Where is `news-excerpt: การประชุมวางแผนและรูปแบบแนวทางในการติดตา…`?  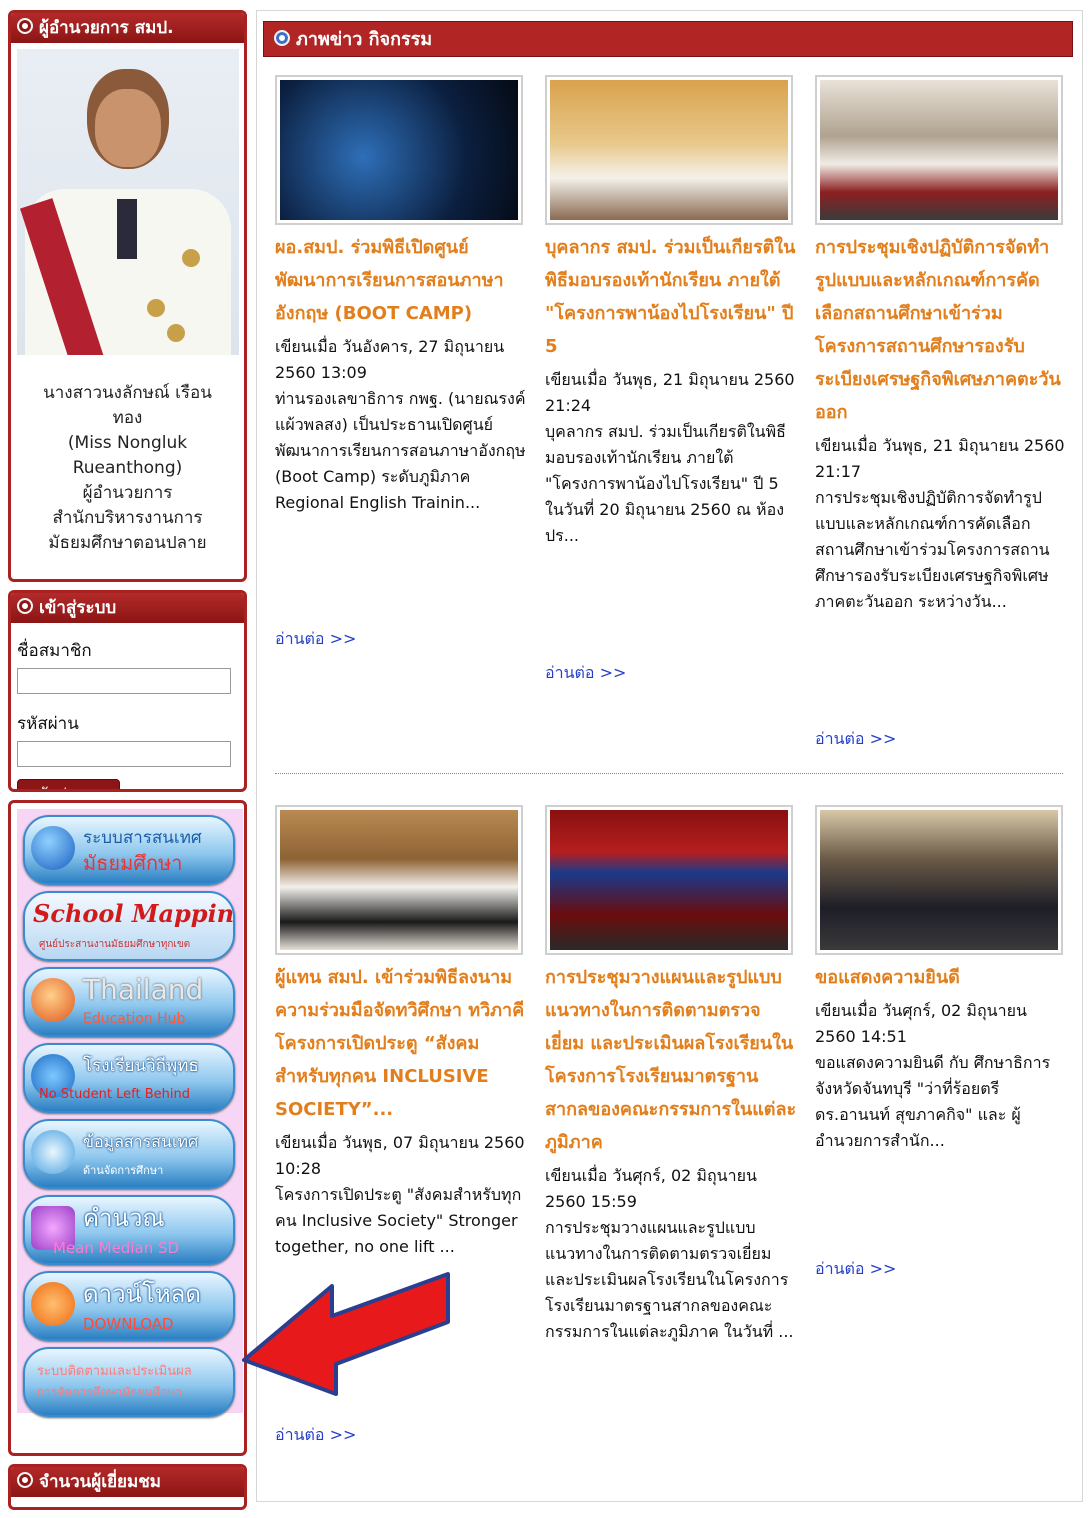
news-excerpt: การประชุมวางแผนและรูปแบบแนวทางในการติดตา… is located at coordinates (669, 1279).